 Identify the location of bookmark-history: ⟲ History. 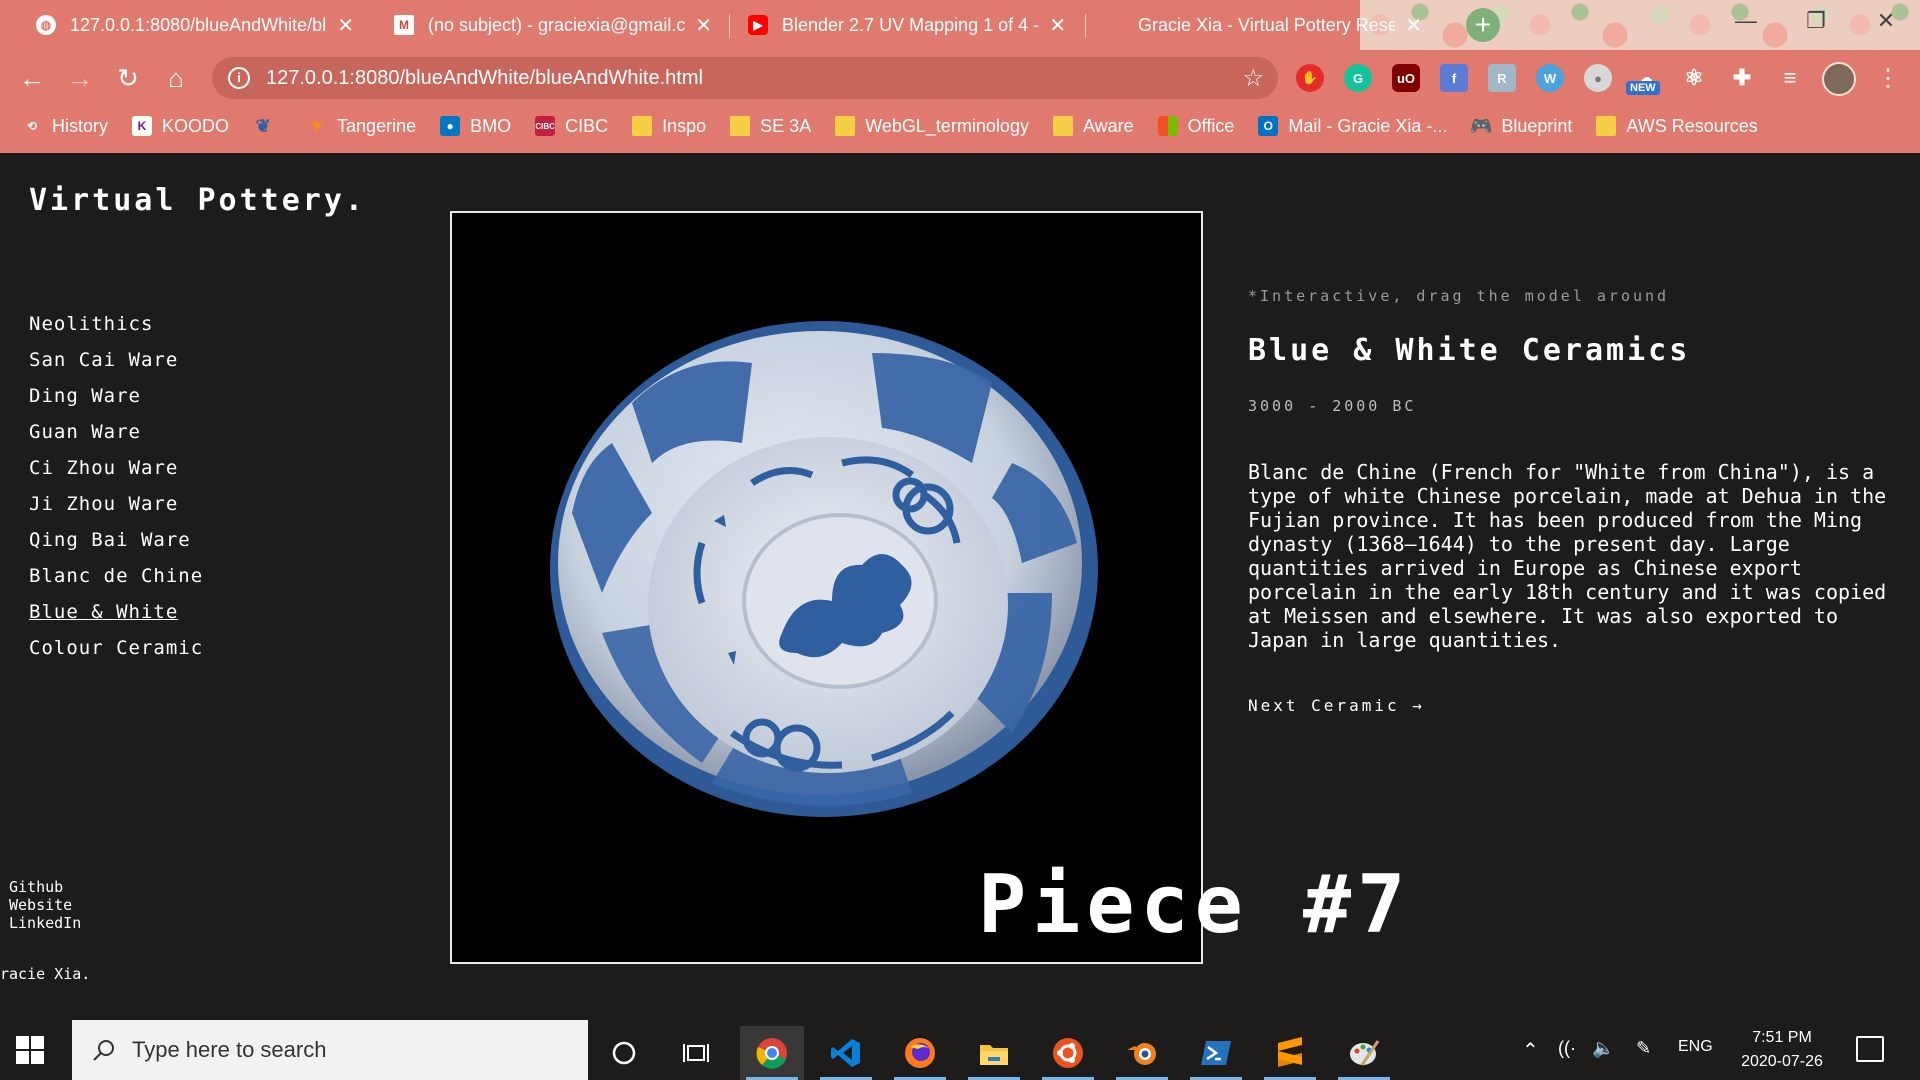
(65, 126).